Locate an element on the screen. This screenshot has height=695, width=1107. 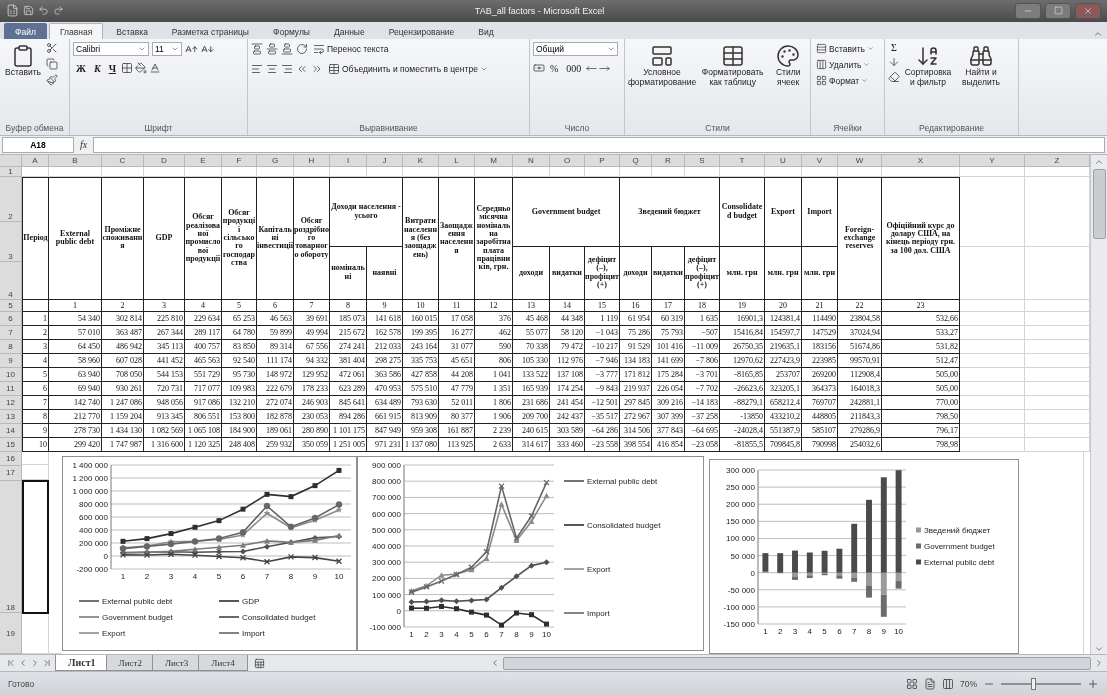
axis-label: 8 is located at coordinates (516, 634).